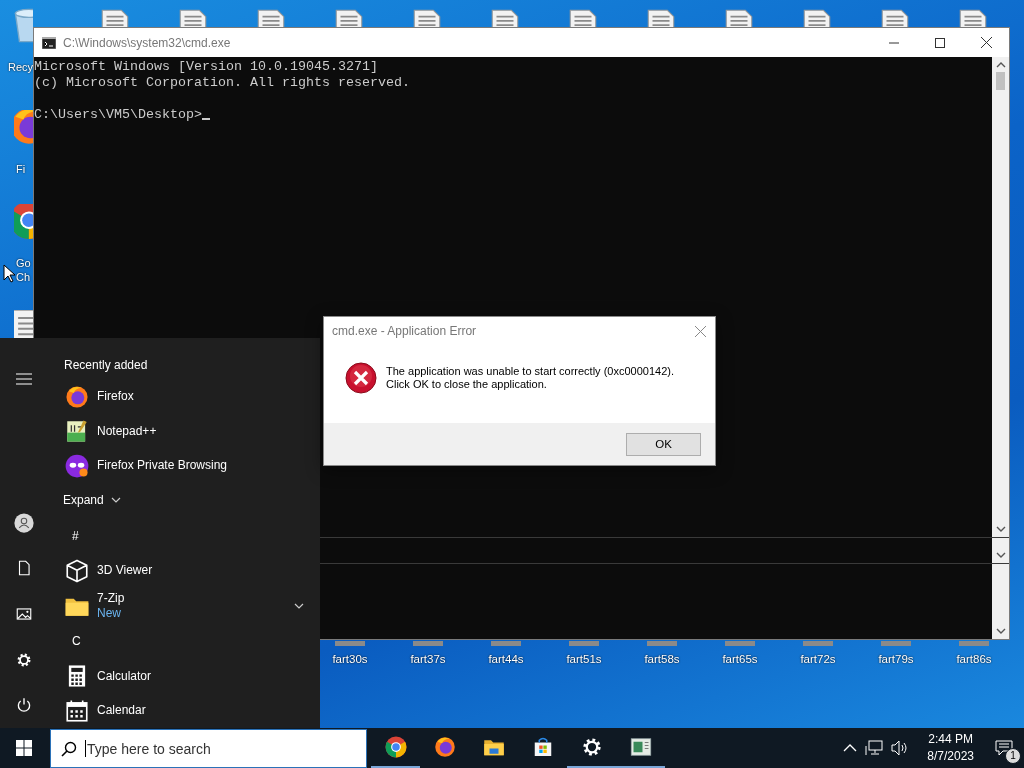 The width and height of the screenshot is (1024, 768). I want to click on cube-icon, so click(77, 570).